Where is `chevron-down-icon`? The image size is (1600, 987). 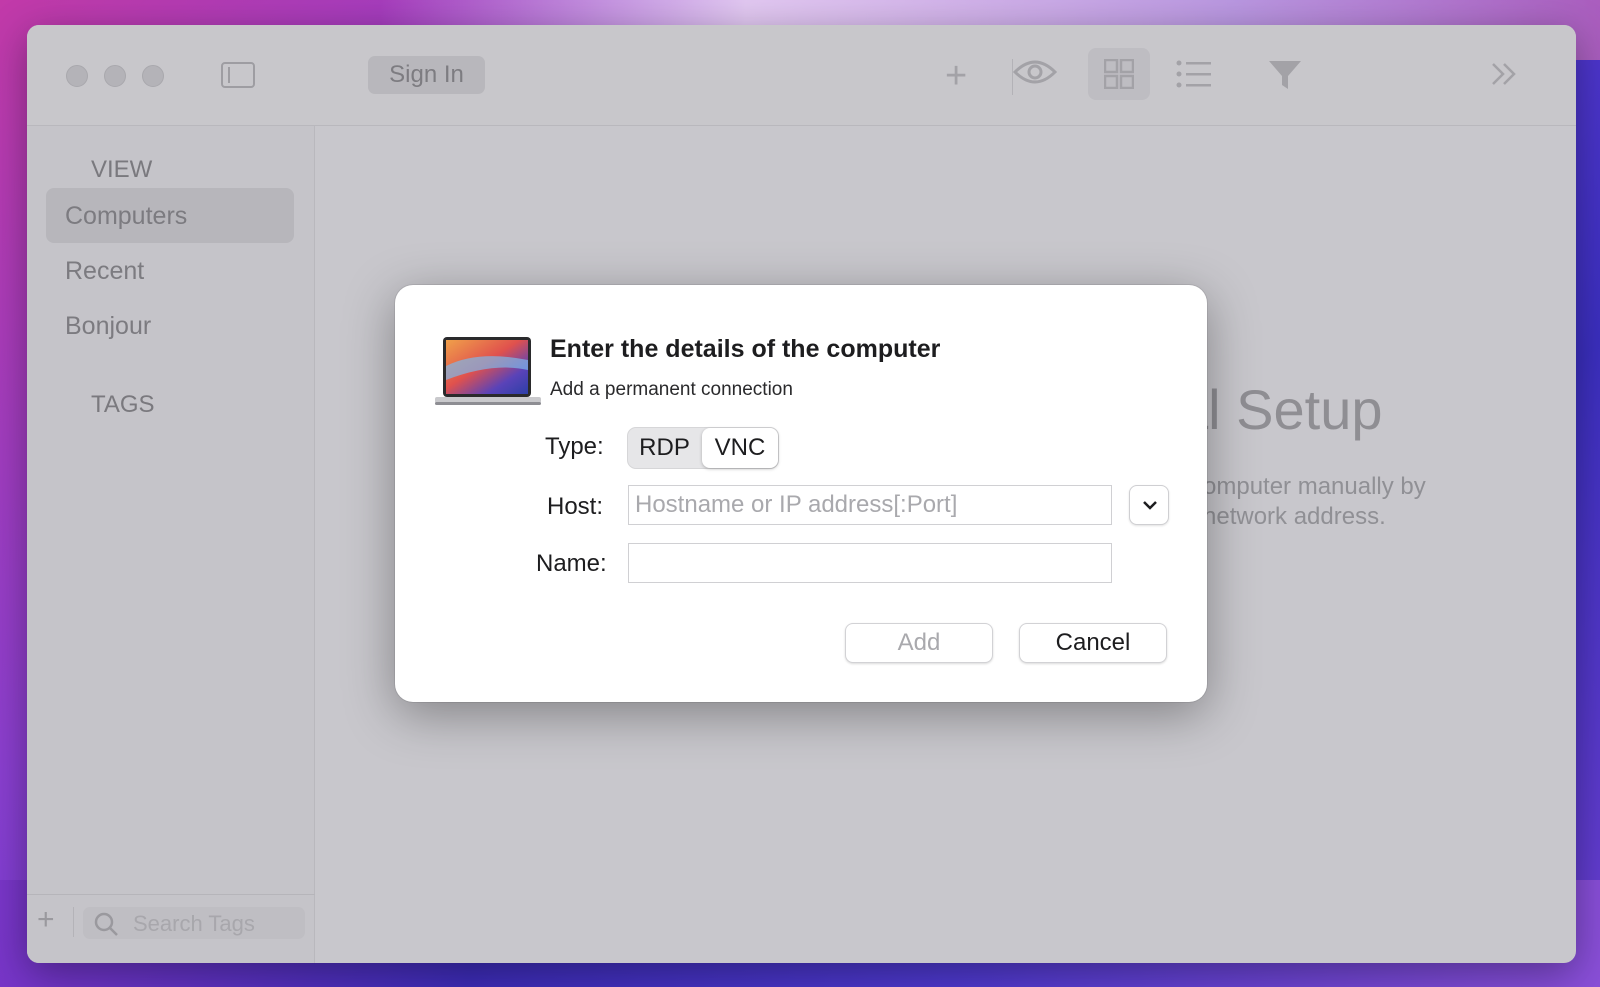
chevron-down-icon is located at coordinates (1150, 505).